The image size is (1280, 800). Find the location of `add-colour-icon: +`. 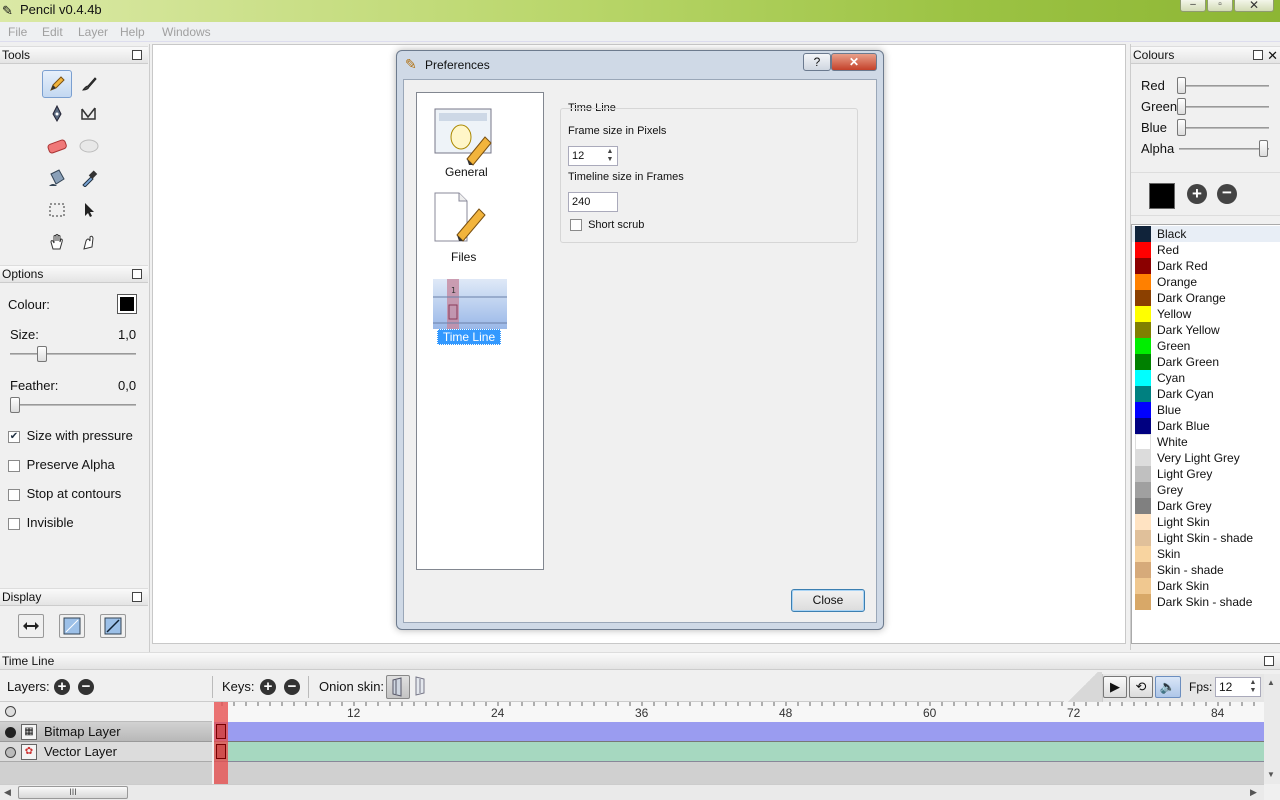

add-colour-icon: + is located at coordinates (1197, 194).